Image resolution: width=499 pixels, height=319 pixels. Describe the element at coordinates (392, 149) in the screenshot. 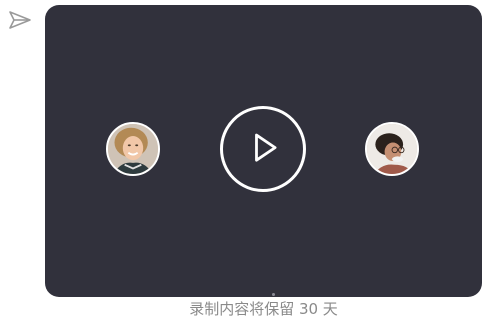

I see `participant-avatar-right` at that location.